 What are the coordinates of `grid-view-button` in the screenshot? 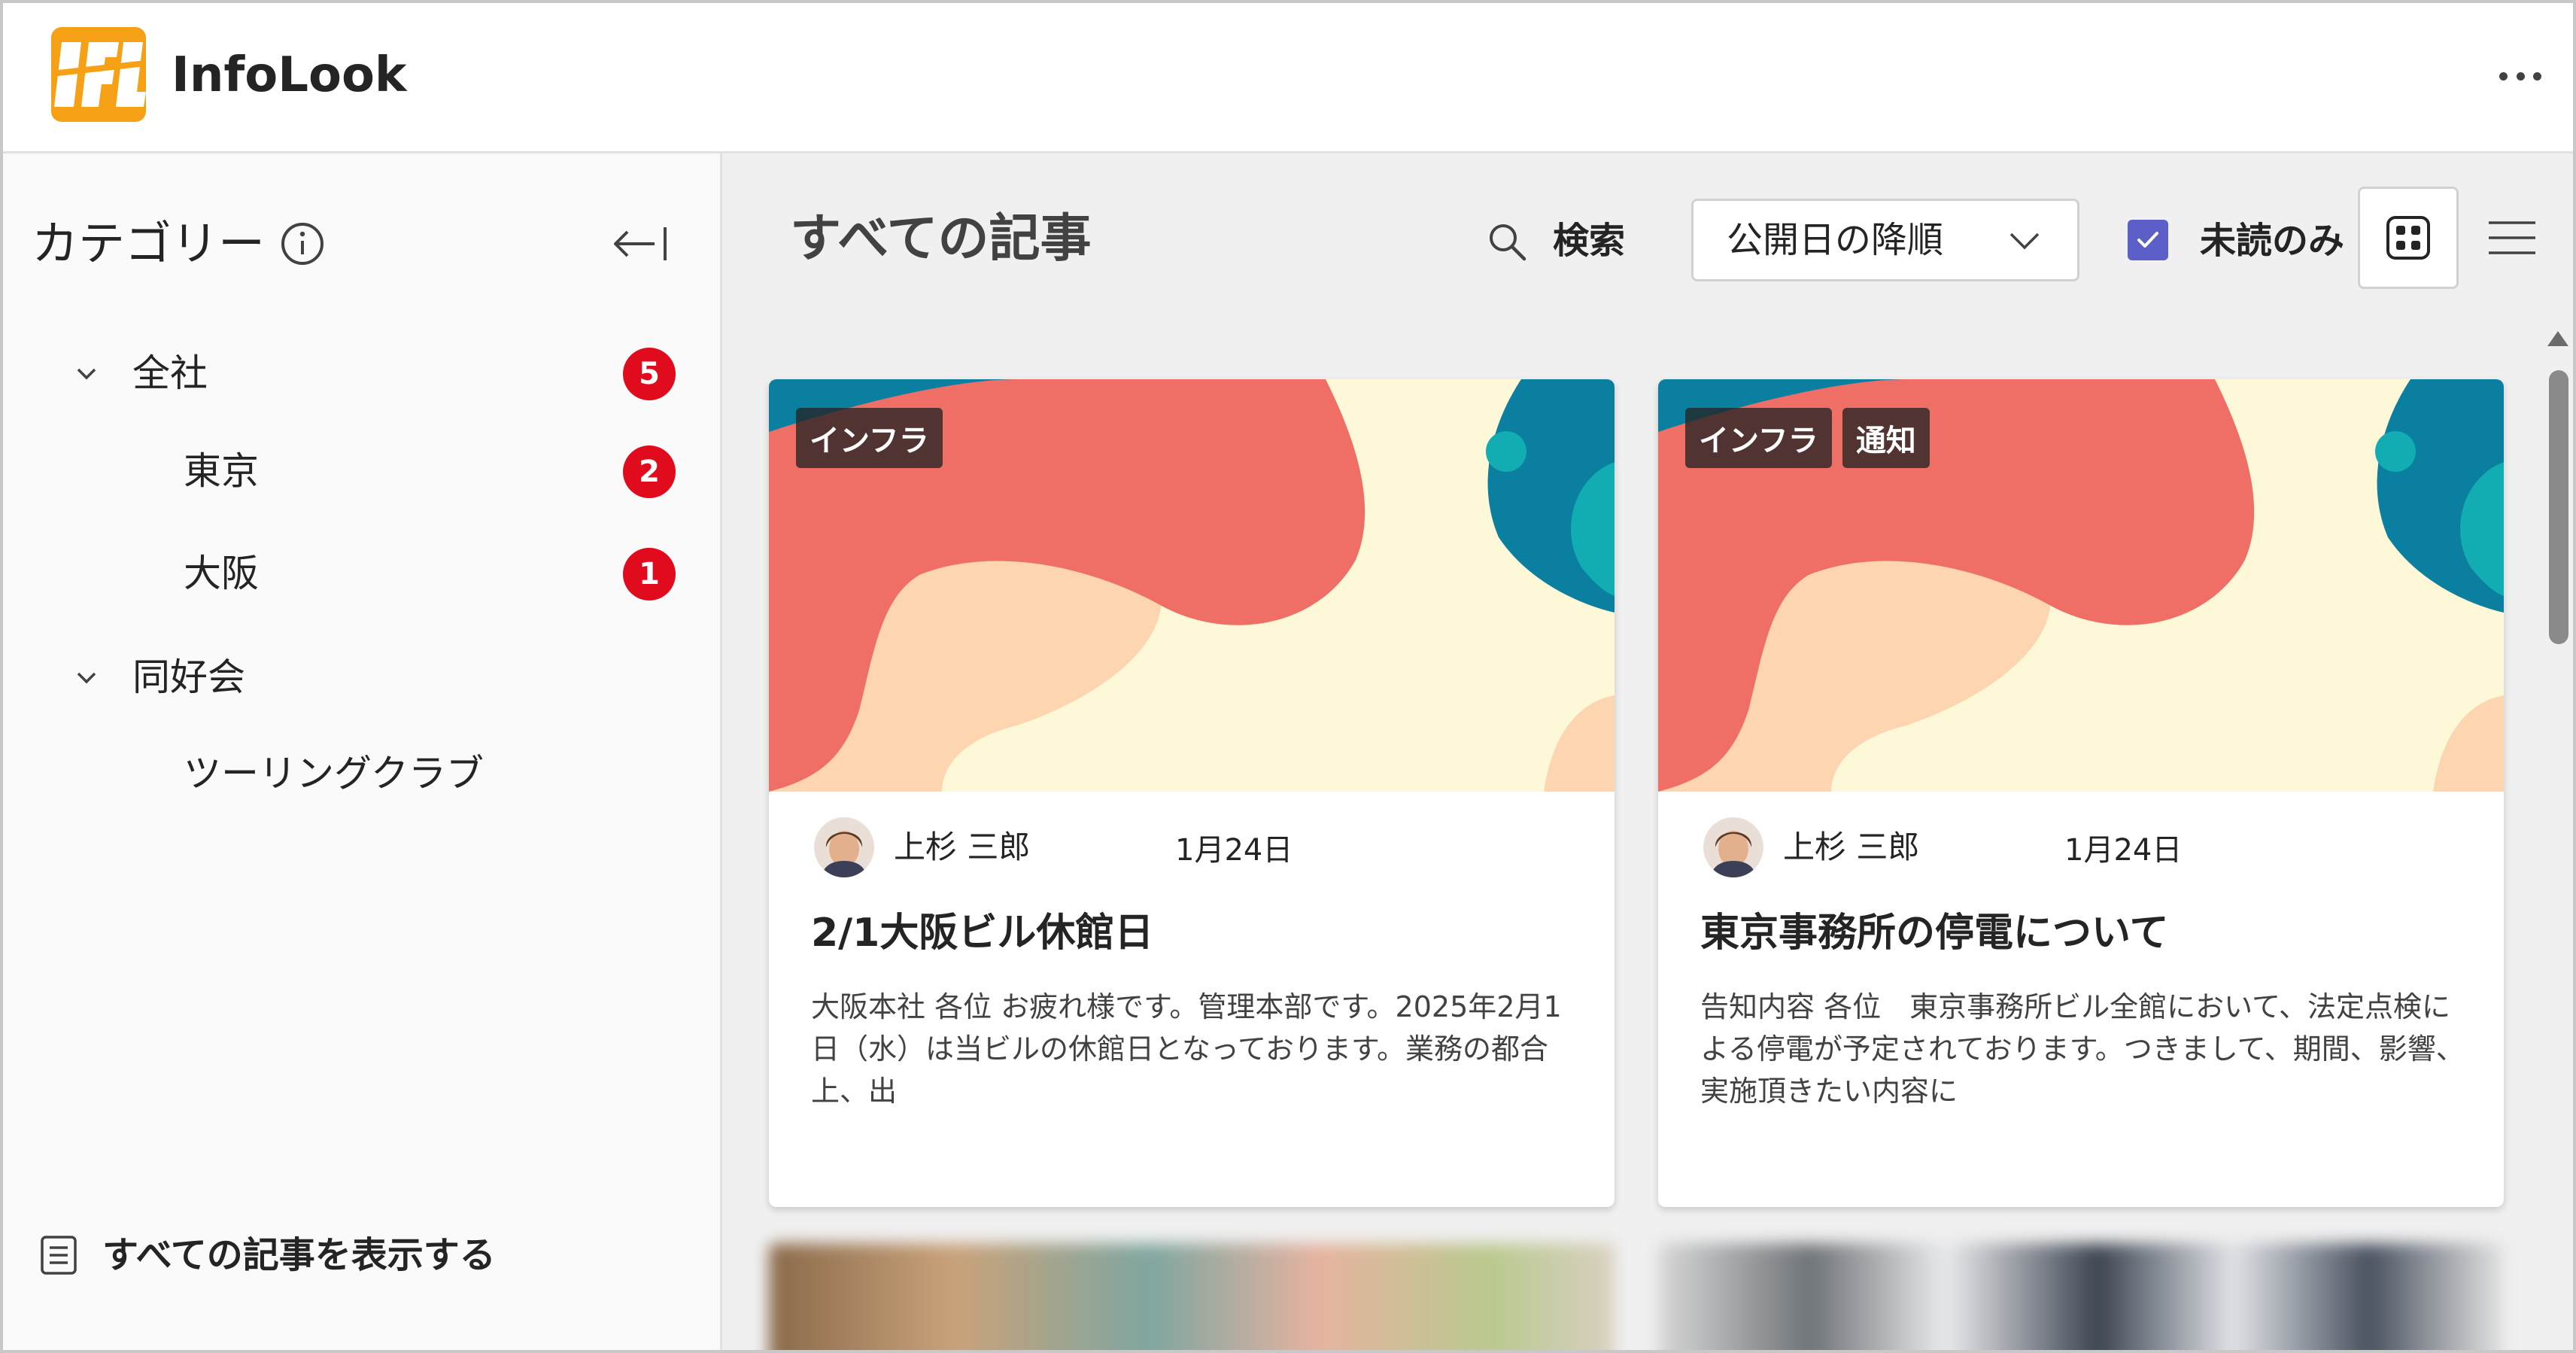 It's located at (2409, 238).